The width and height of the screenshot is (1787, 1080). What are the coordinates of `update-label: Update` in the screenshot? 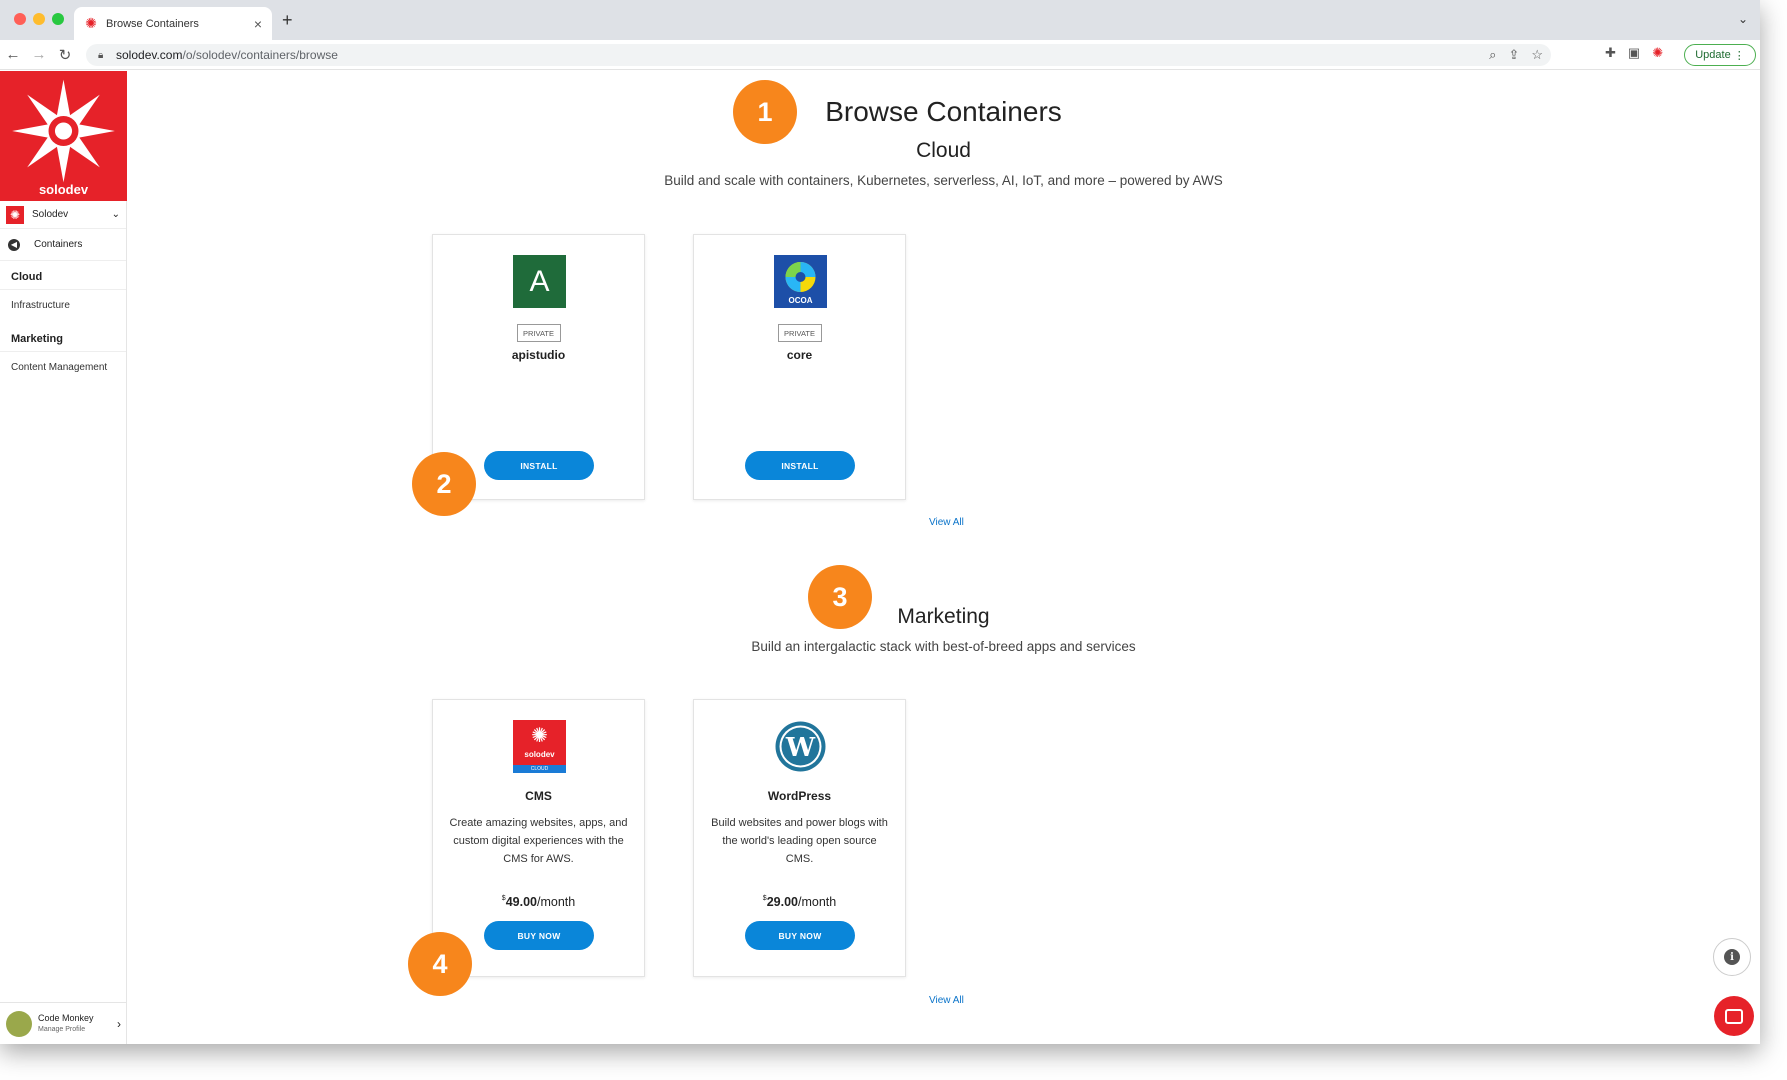 It's located at (1713, 55).